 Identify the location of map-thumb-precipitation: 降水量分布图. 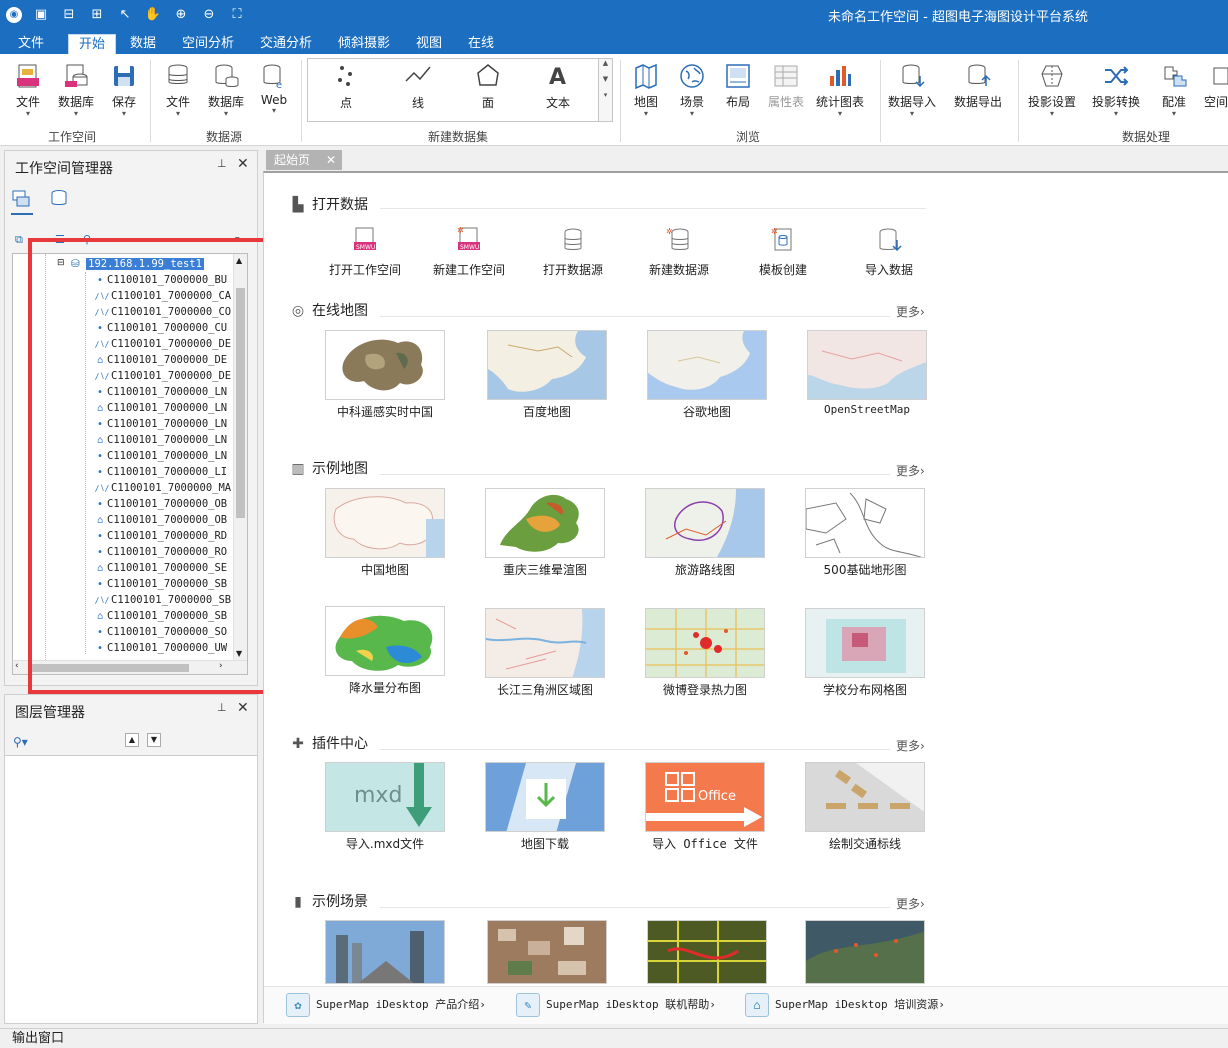
(385, 651).